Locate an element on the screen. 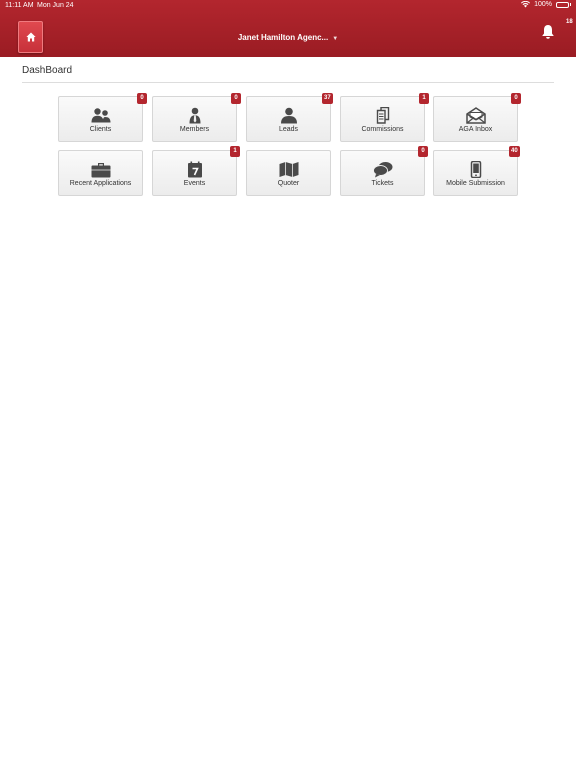 This screenshot has width=576, height=768. tile-label: Quoter is located at coordinates (288, 183).